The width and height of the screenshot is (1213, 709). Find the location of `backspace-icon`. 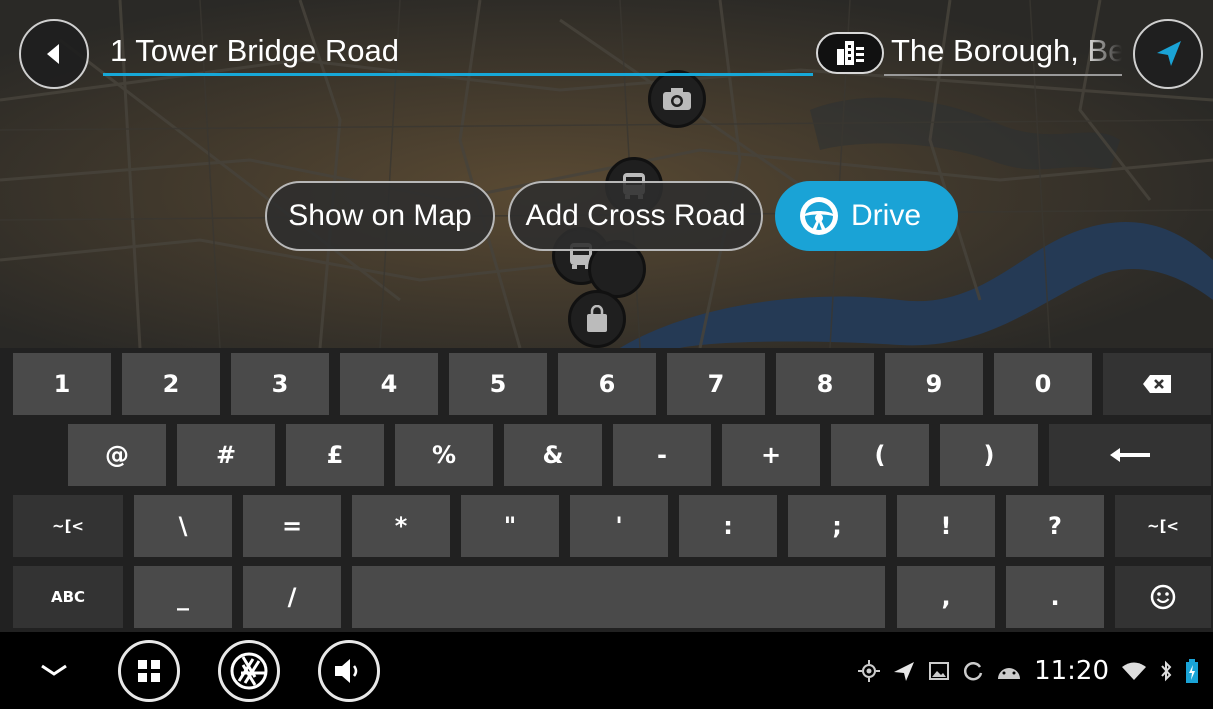

backspace-icon is located at coordinates (1157, 384).